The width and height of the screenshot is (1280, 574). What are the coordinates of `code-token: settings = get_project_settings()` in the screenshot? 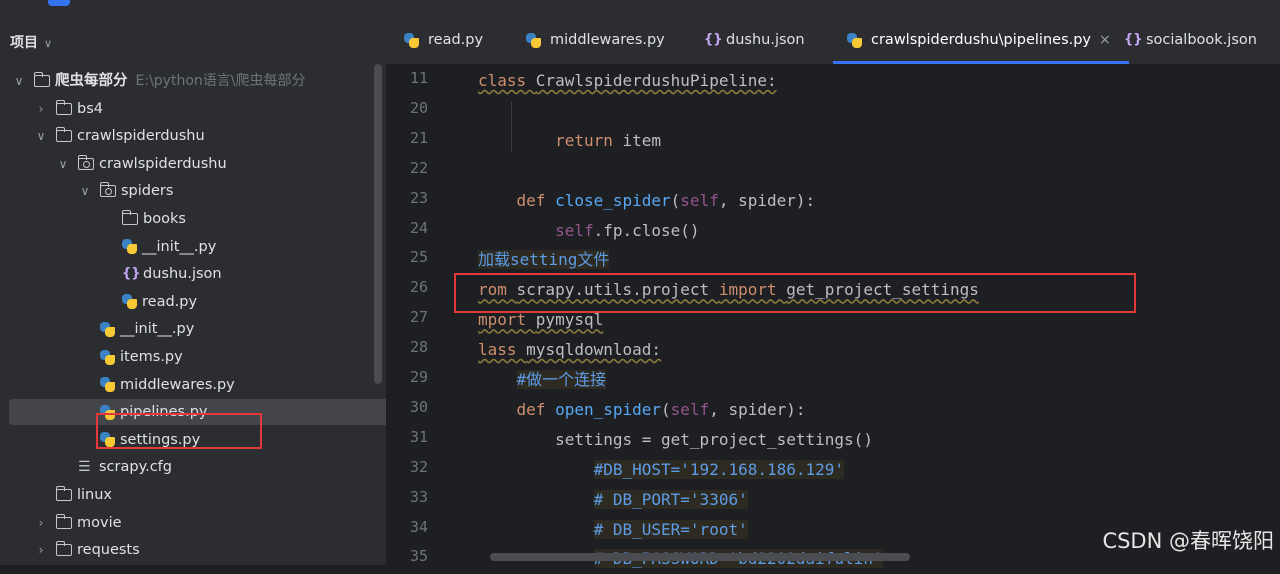 It's located at (675, 439).